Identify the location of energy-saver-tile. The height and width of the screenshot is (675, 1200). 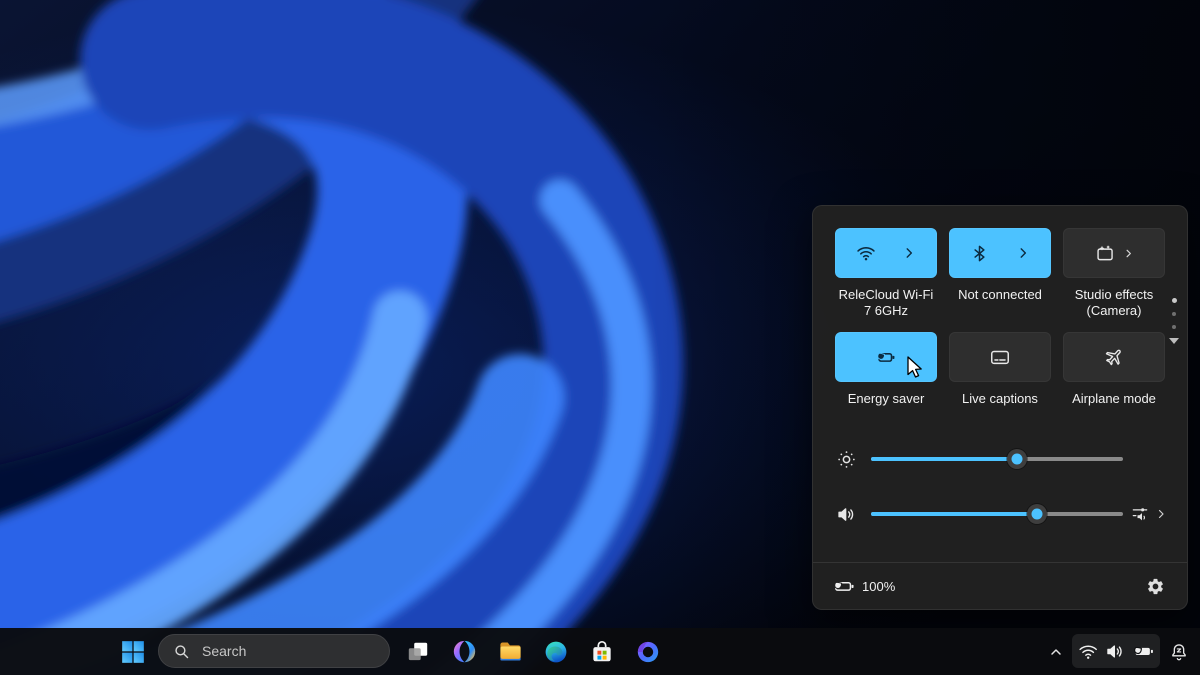
(886, 357).